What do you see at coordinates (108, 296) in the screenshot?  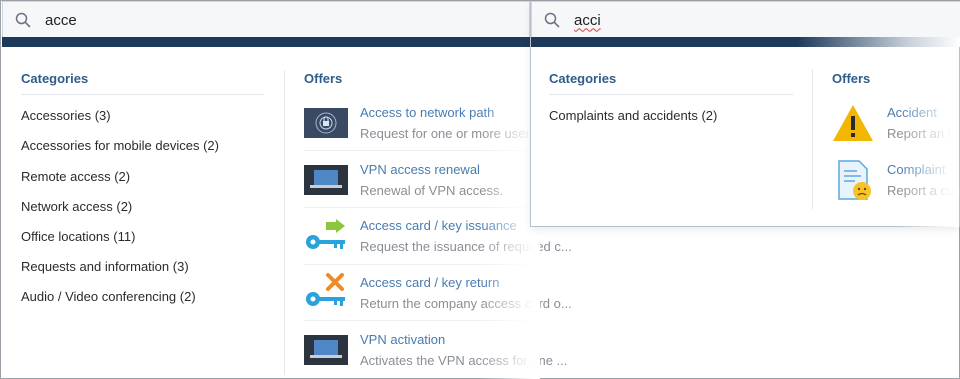 I see `category-item: Audio / Video conferencing (2)` at bounding box center [108, 296].